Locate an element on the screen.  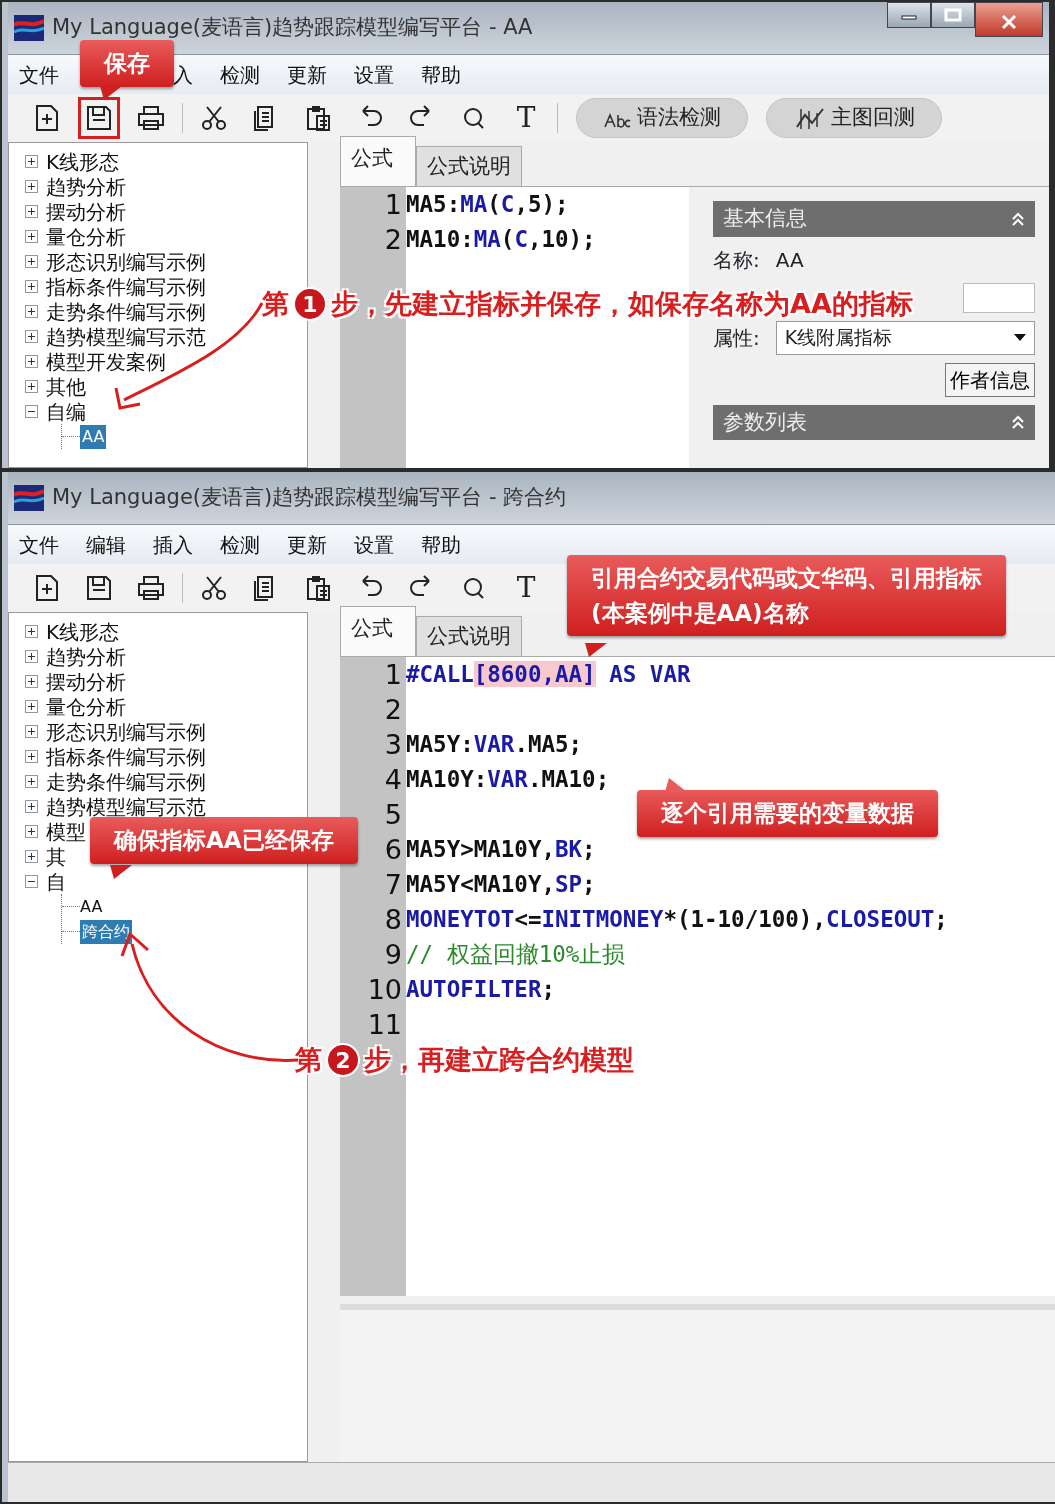
tree-item: 模型 is located at coordinates (66, 831).